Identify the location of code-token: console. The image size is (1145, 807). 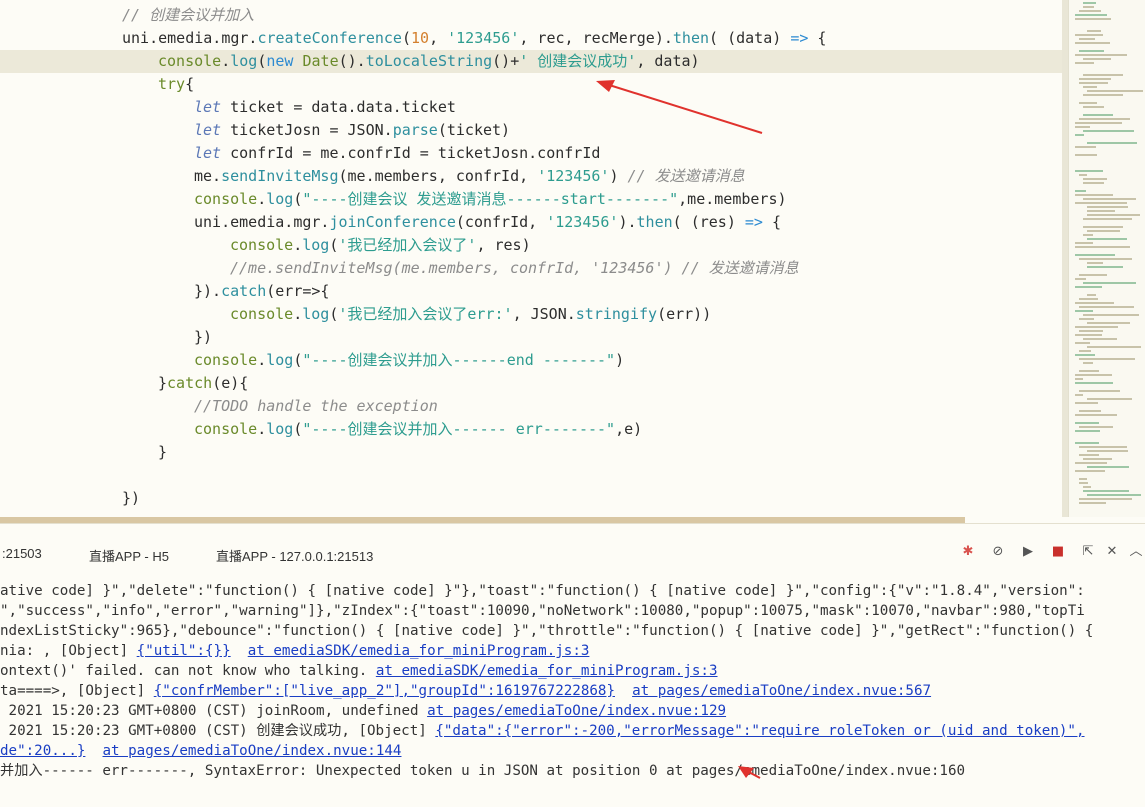
(226, 360).